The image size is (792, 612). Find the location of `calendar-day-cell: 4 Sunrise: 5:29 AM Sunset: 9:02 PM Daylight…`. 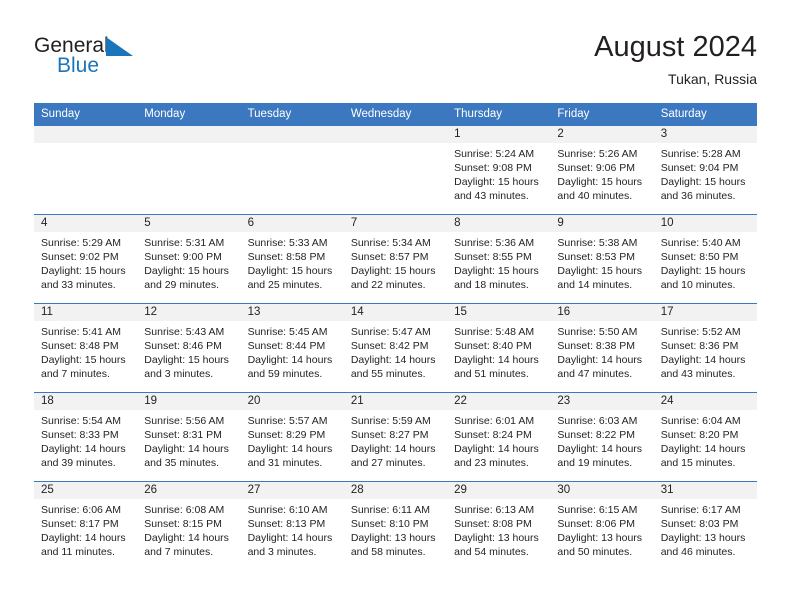

calendar-day-cell: 4 Sunrise: 5:29 AM Sunset: 9:02 PM Daylight… is located at coordinates (86, 259).